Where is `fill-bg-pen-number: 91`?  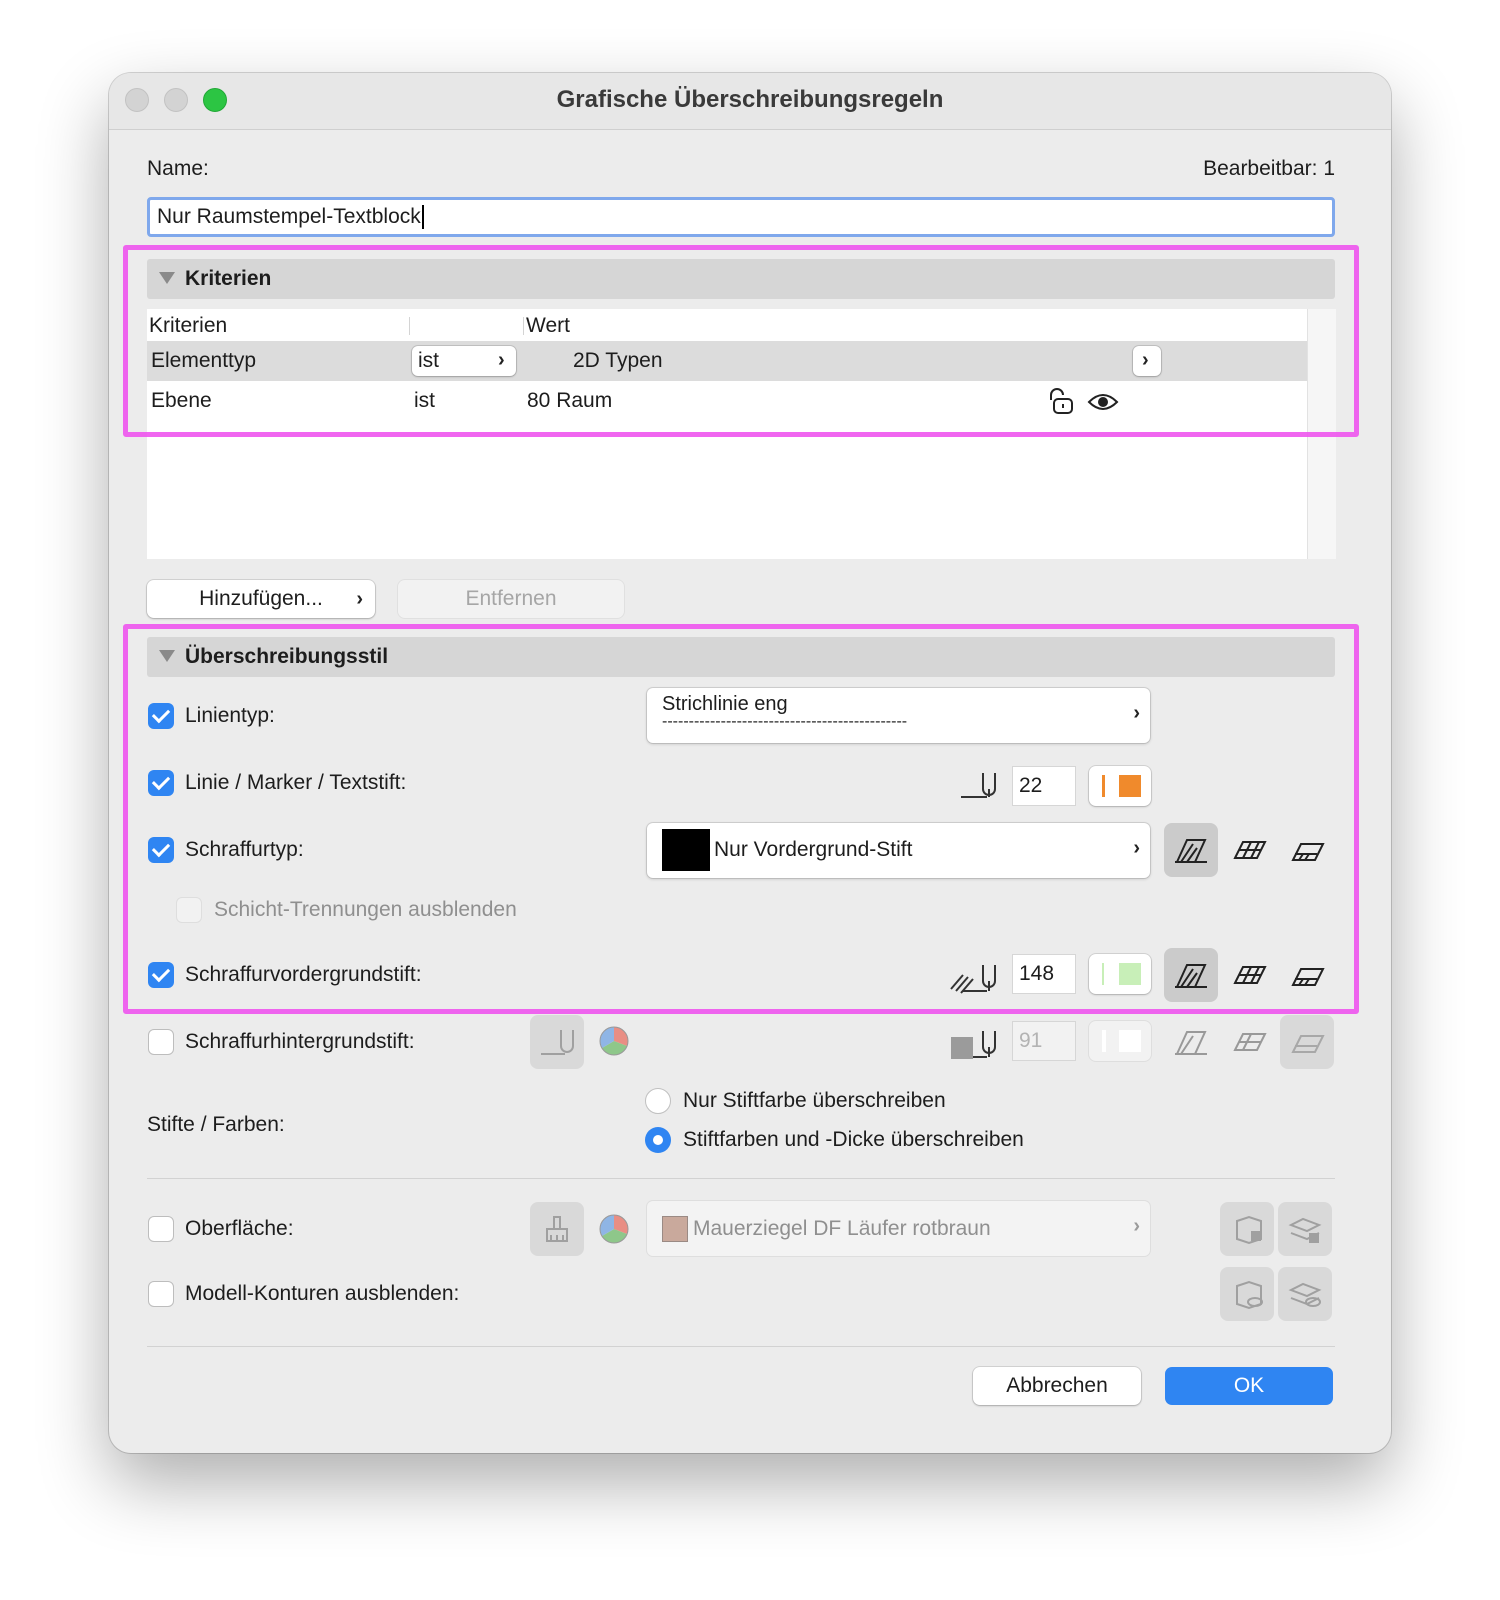
fill-bg-pen-number: 91 is located at coordinates (1031, 1040).